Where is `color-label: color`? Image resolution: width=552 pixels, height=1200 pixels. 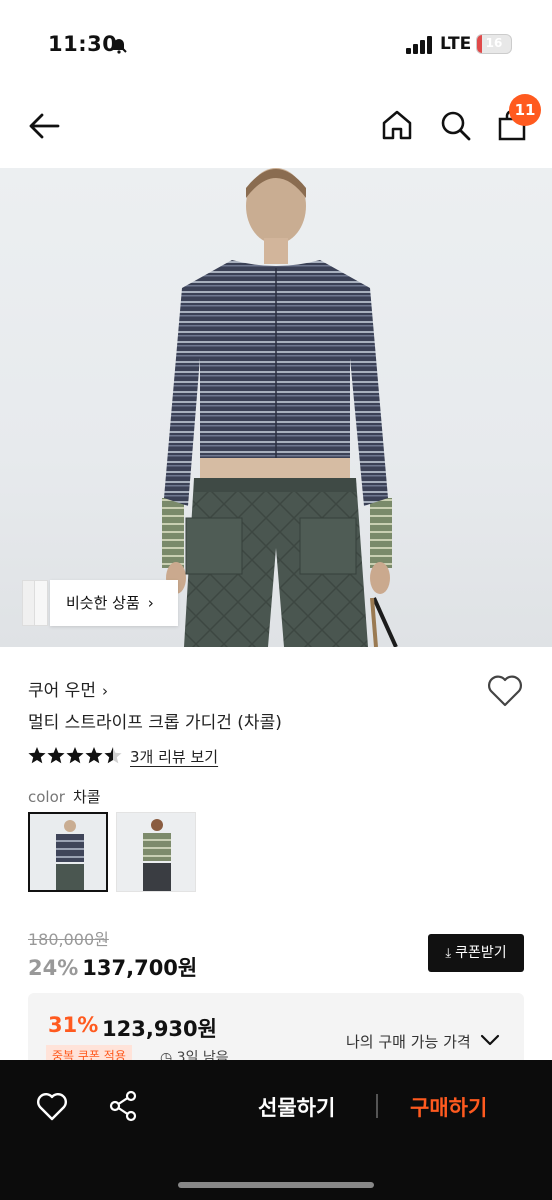
color-label: color is located at coordinates (46, 797).